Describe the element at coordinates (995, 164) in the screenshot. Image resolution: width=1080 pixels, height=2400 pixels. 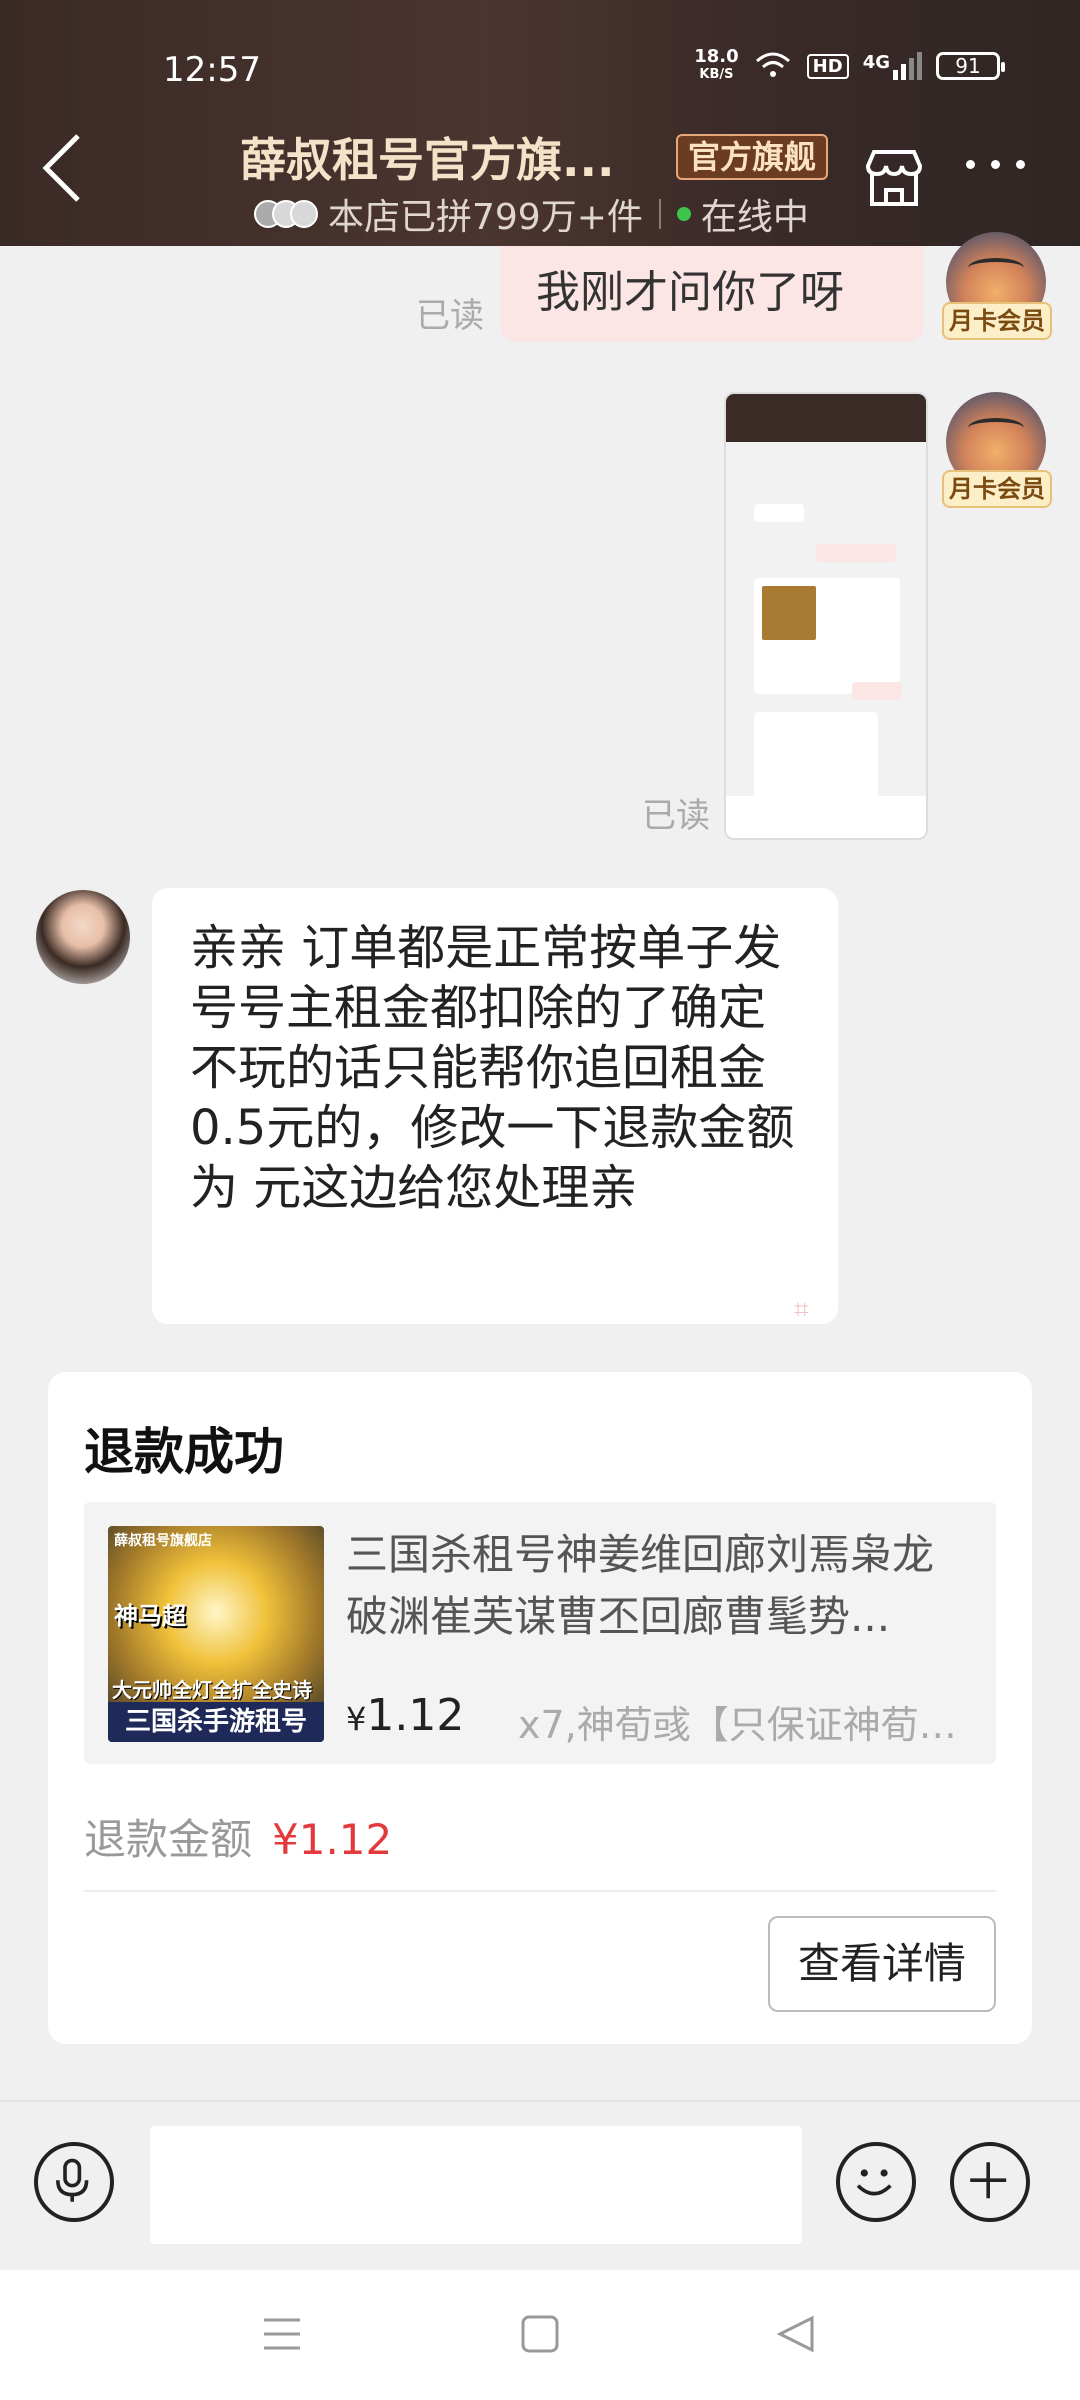
I see `more-options-icon` at that location.